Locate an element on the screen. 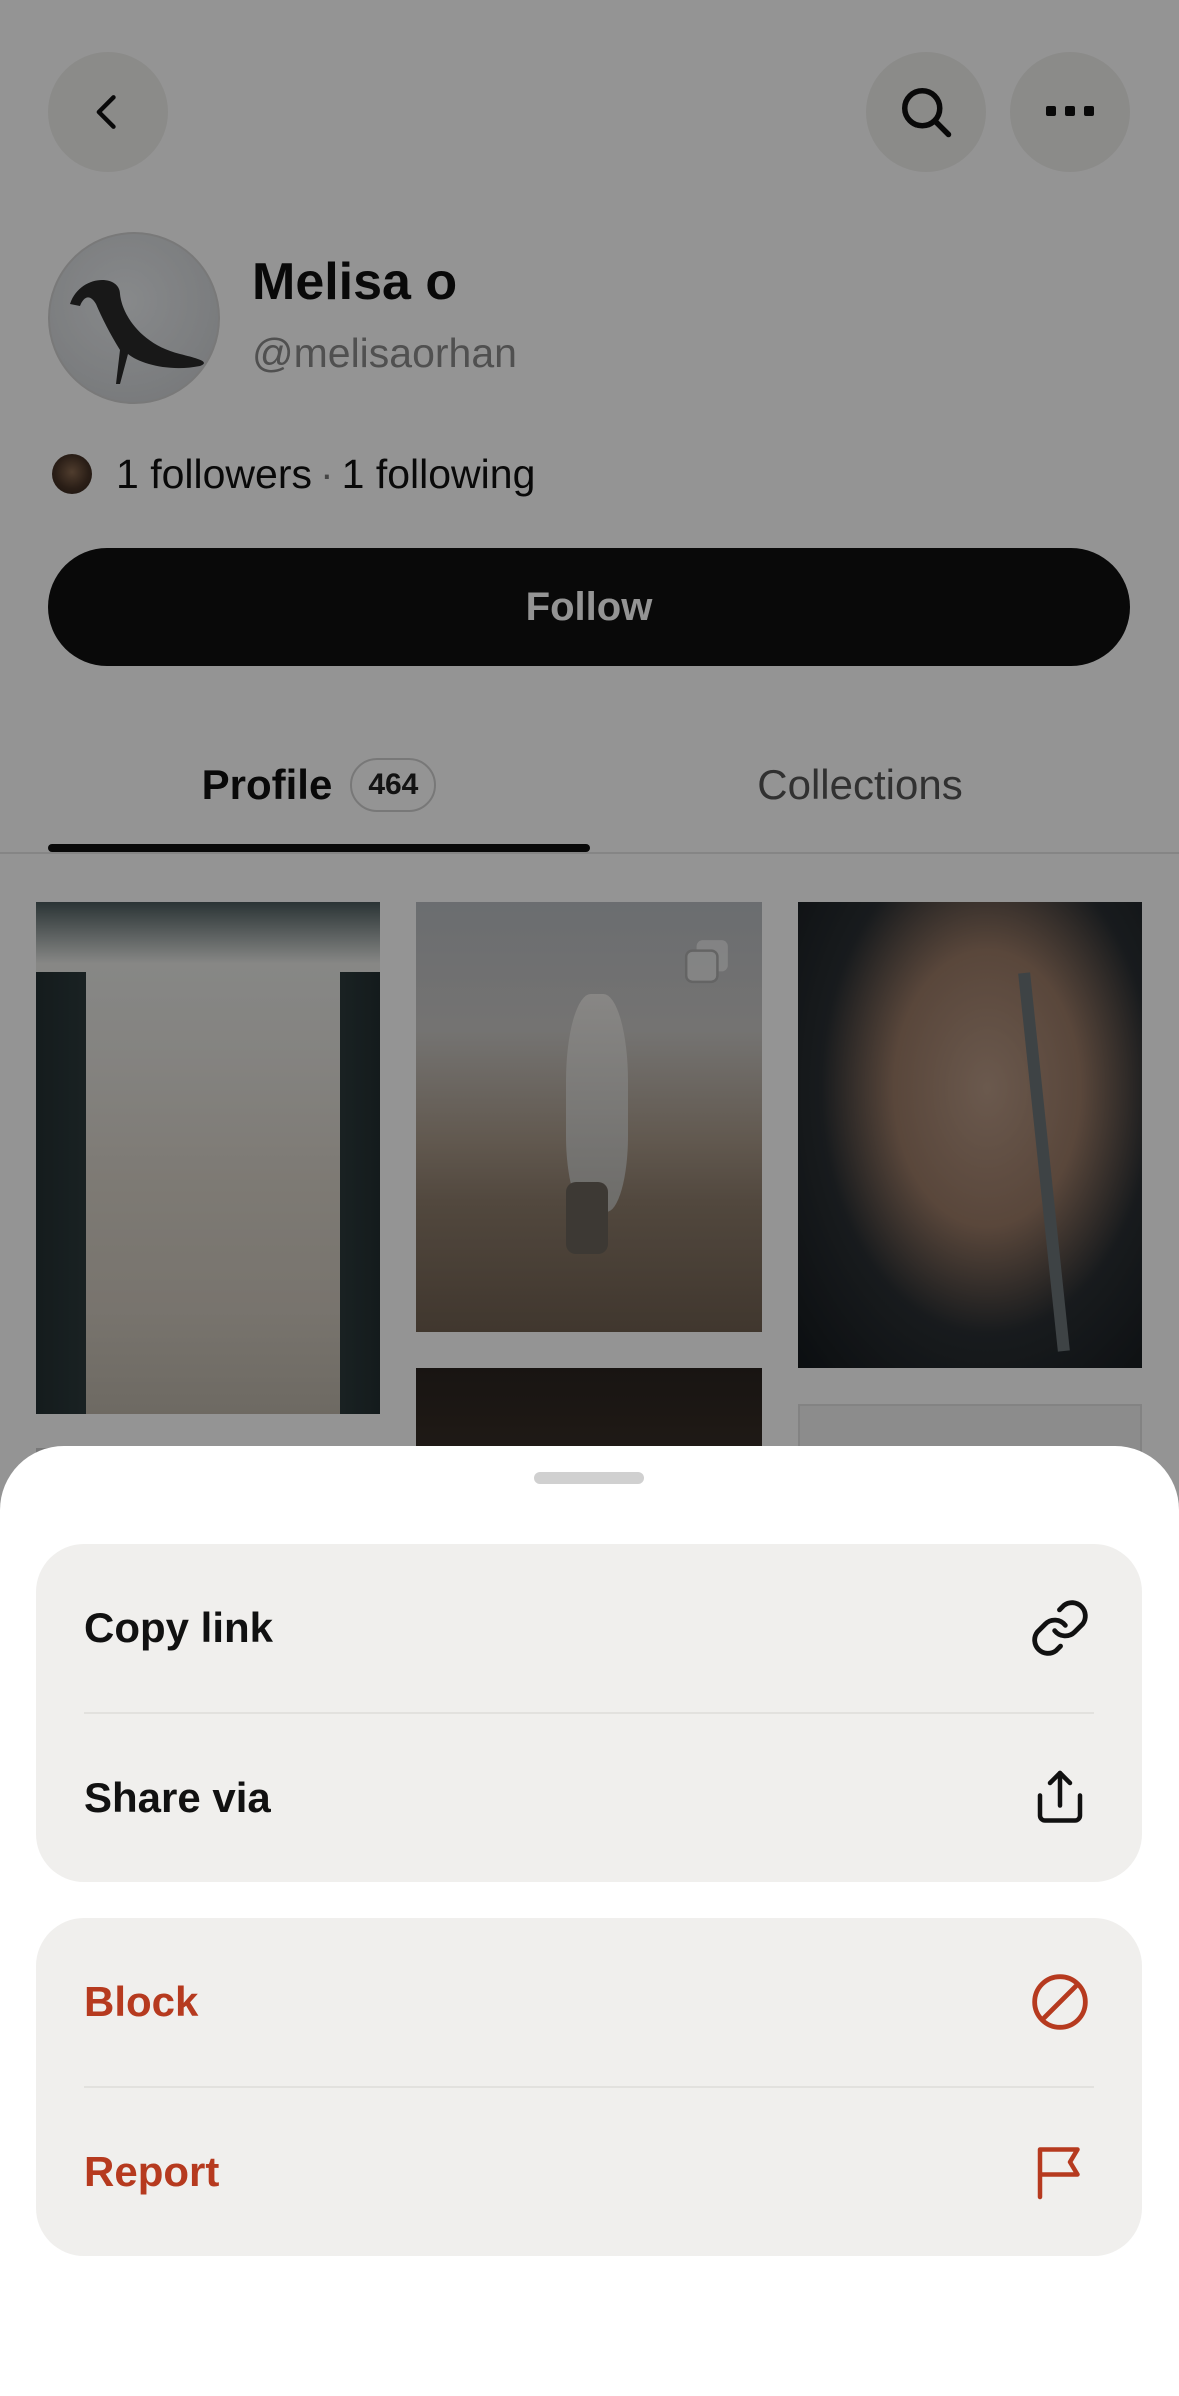  share-actions-group: Copy link Share via is located at coordinates (589, 1713).